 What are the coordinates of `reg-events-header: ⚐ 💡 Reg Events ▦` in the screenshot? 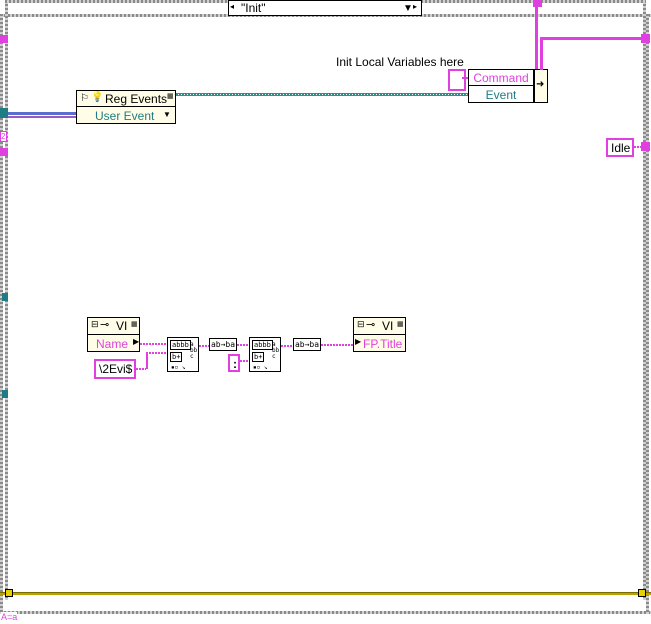 It's located at (126, 99).